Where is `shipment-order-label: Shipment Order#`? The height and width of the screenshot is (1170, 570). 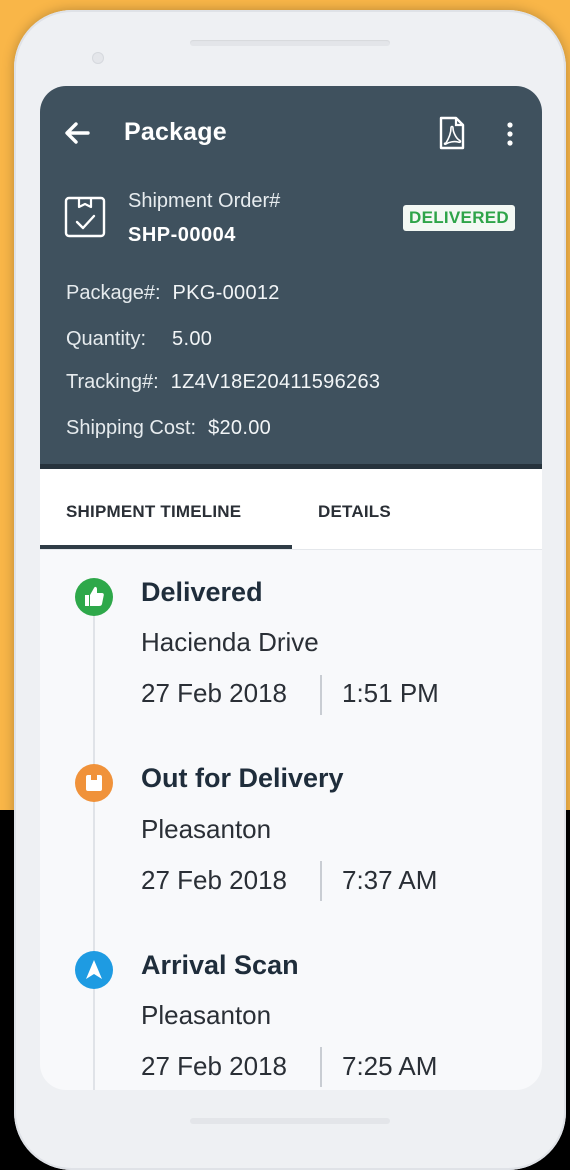 shipment-order-label: Shipment Order# is located at coordinates (204, 201).